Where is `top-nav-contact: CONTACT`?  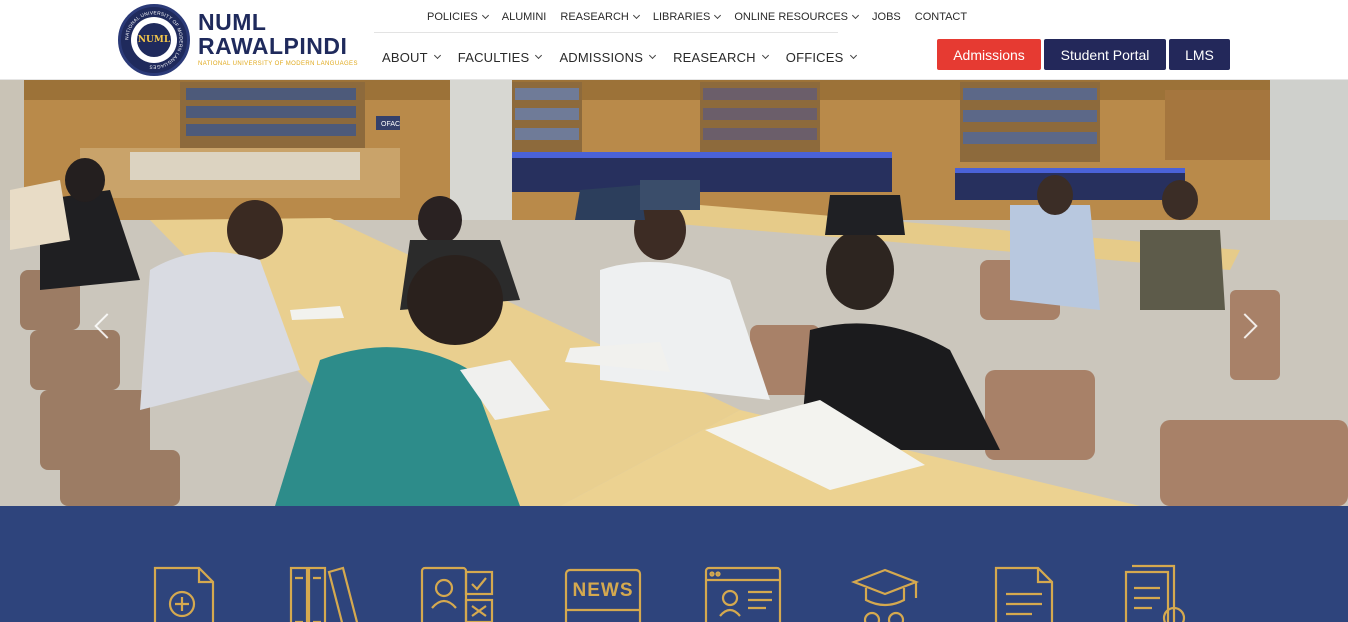
top-nav-contact: CONTACT is located at coordinates (941, 17).